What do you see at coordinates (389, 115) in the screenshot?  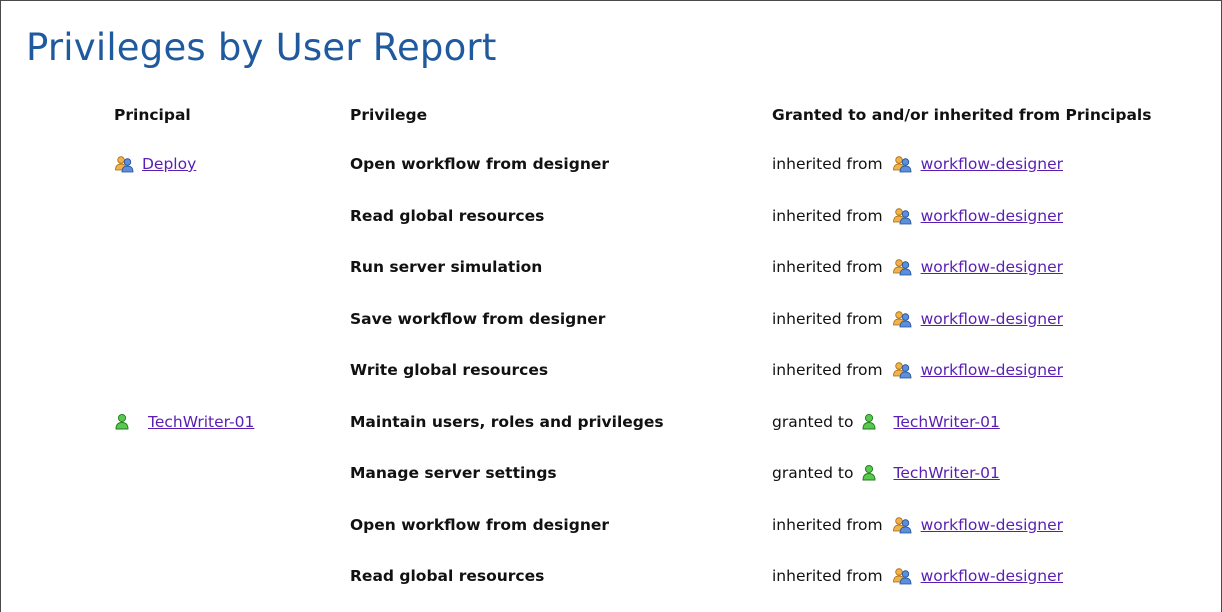 I see `header-privilege: Privilege` at bounding box center [389, 115].